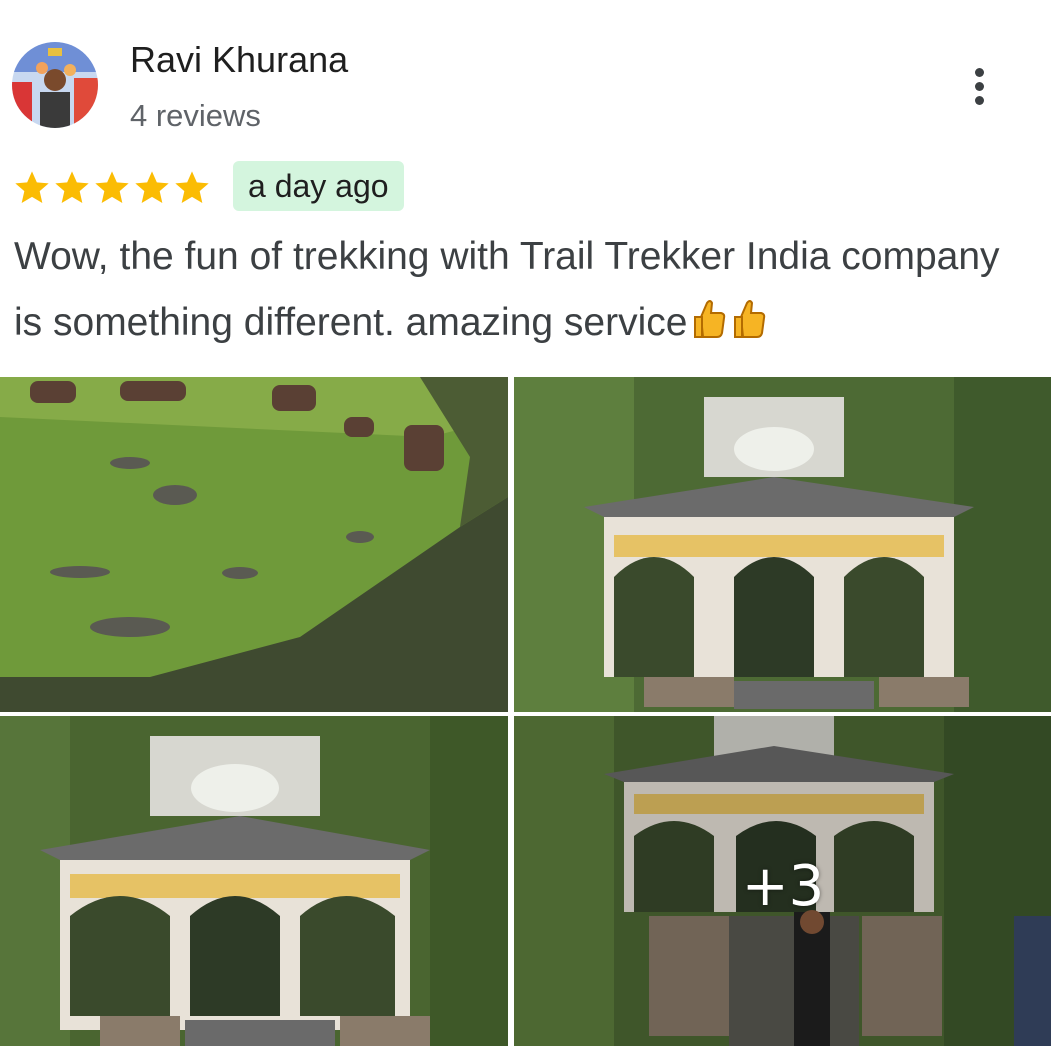 This screenshot has height=1046, width=1051. I want to click on avatar, so click(55, 85).